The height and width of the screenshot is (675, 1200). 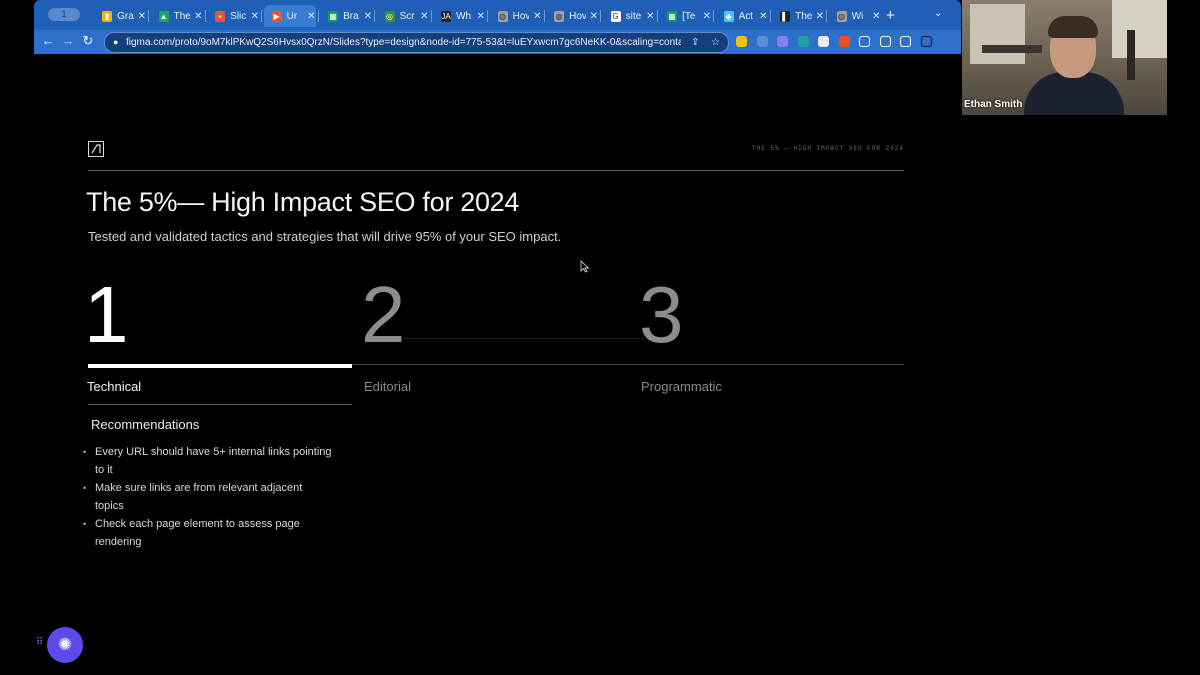 What do you see at coordinates (585, 266) in the screenshot?
I see `mouse-cursor-icon` at bounding box center [585, 266].